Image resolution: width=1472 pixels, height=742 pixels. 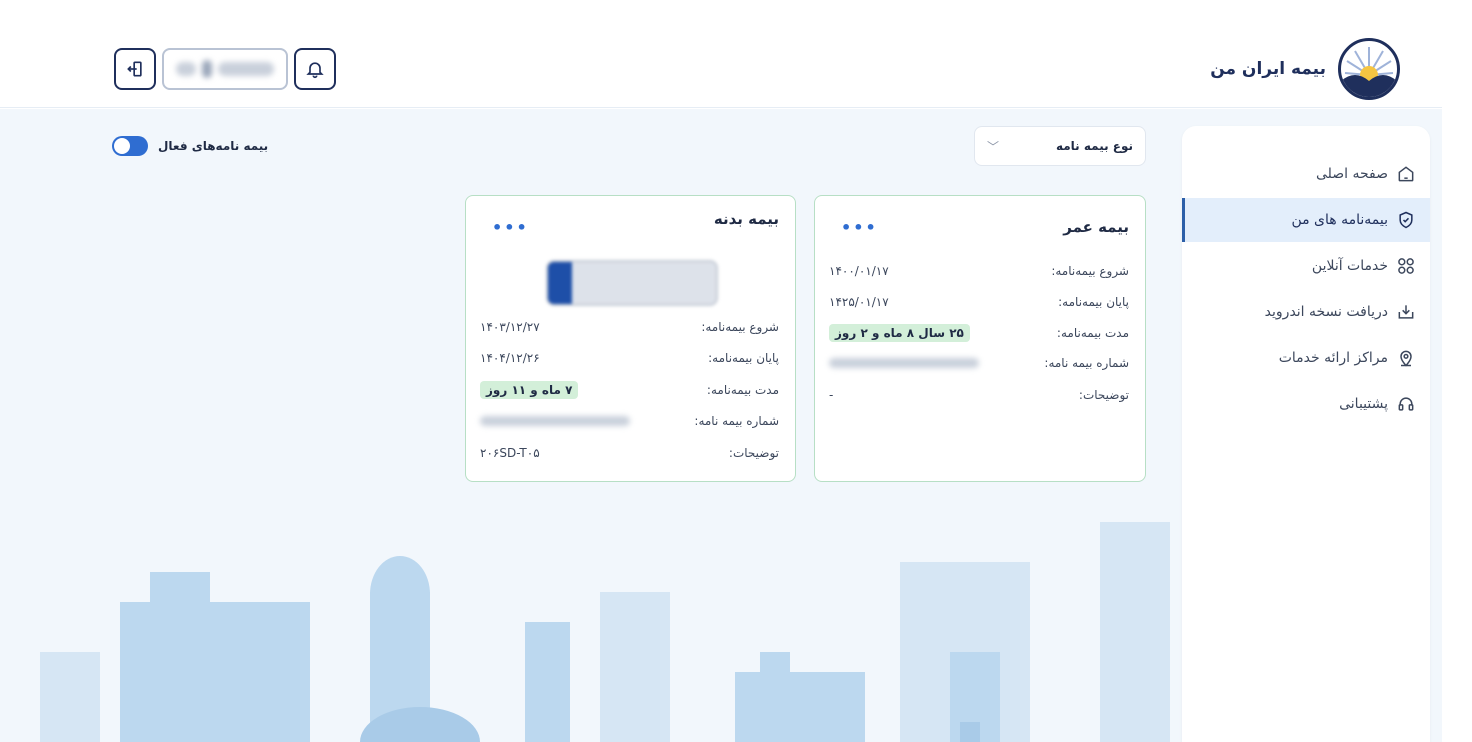 What do you see at coordinates (899, 333) in the screenshot?
I see `duration-badge: ۲۵ سال ۸ ماه و ۲ روز` at bounding box center [899, 333].